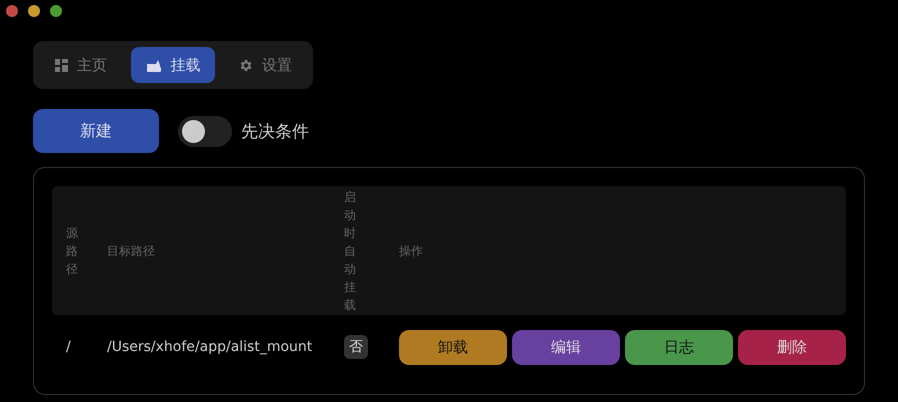 The width and height of the screenshot is (898, 402). Describe the element at coordinates (245, 65) in the screenshot. I see `settings-icon` at that location.